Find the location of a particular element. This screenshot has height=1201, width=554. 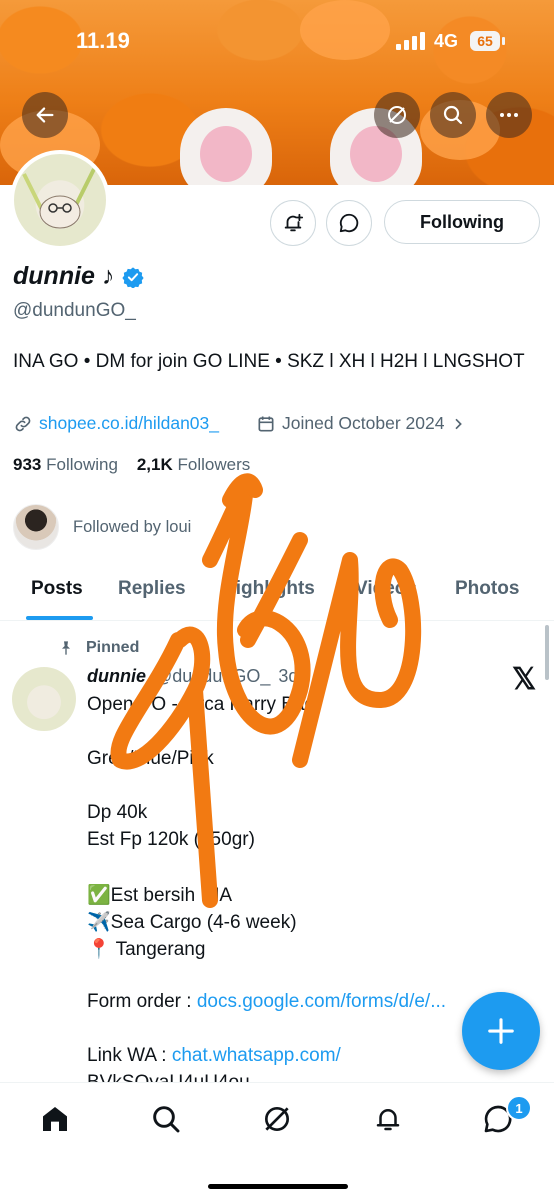

signal-icon is located at coordinates (411, 41).